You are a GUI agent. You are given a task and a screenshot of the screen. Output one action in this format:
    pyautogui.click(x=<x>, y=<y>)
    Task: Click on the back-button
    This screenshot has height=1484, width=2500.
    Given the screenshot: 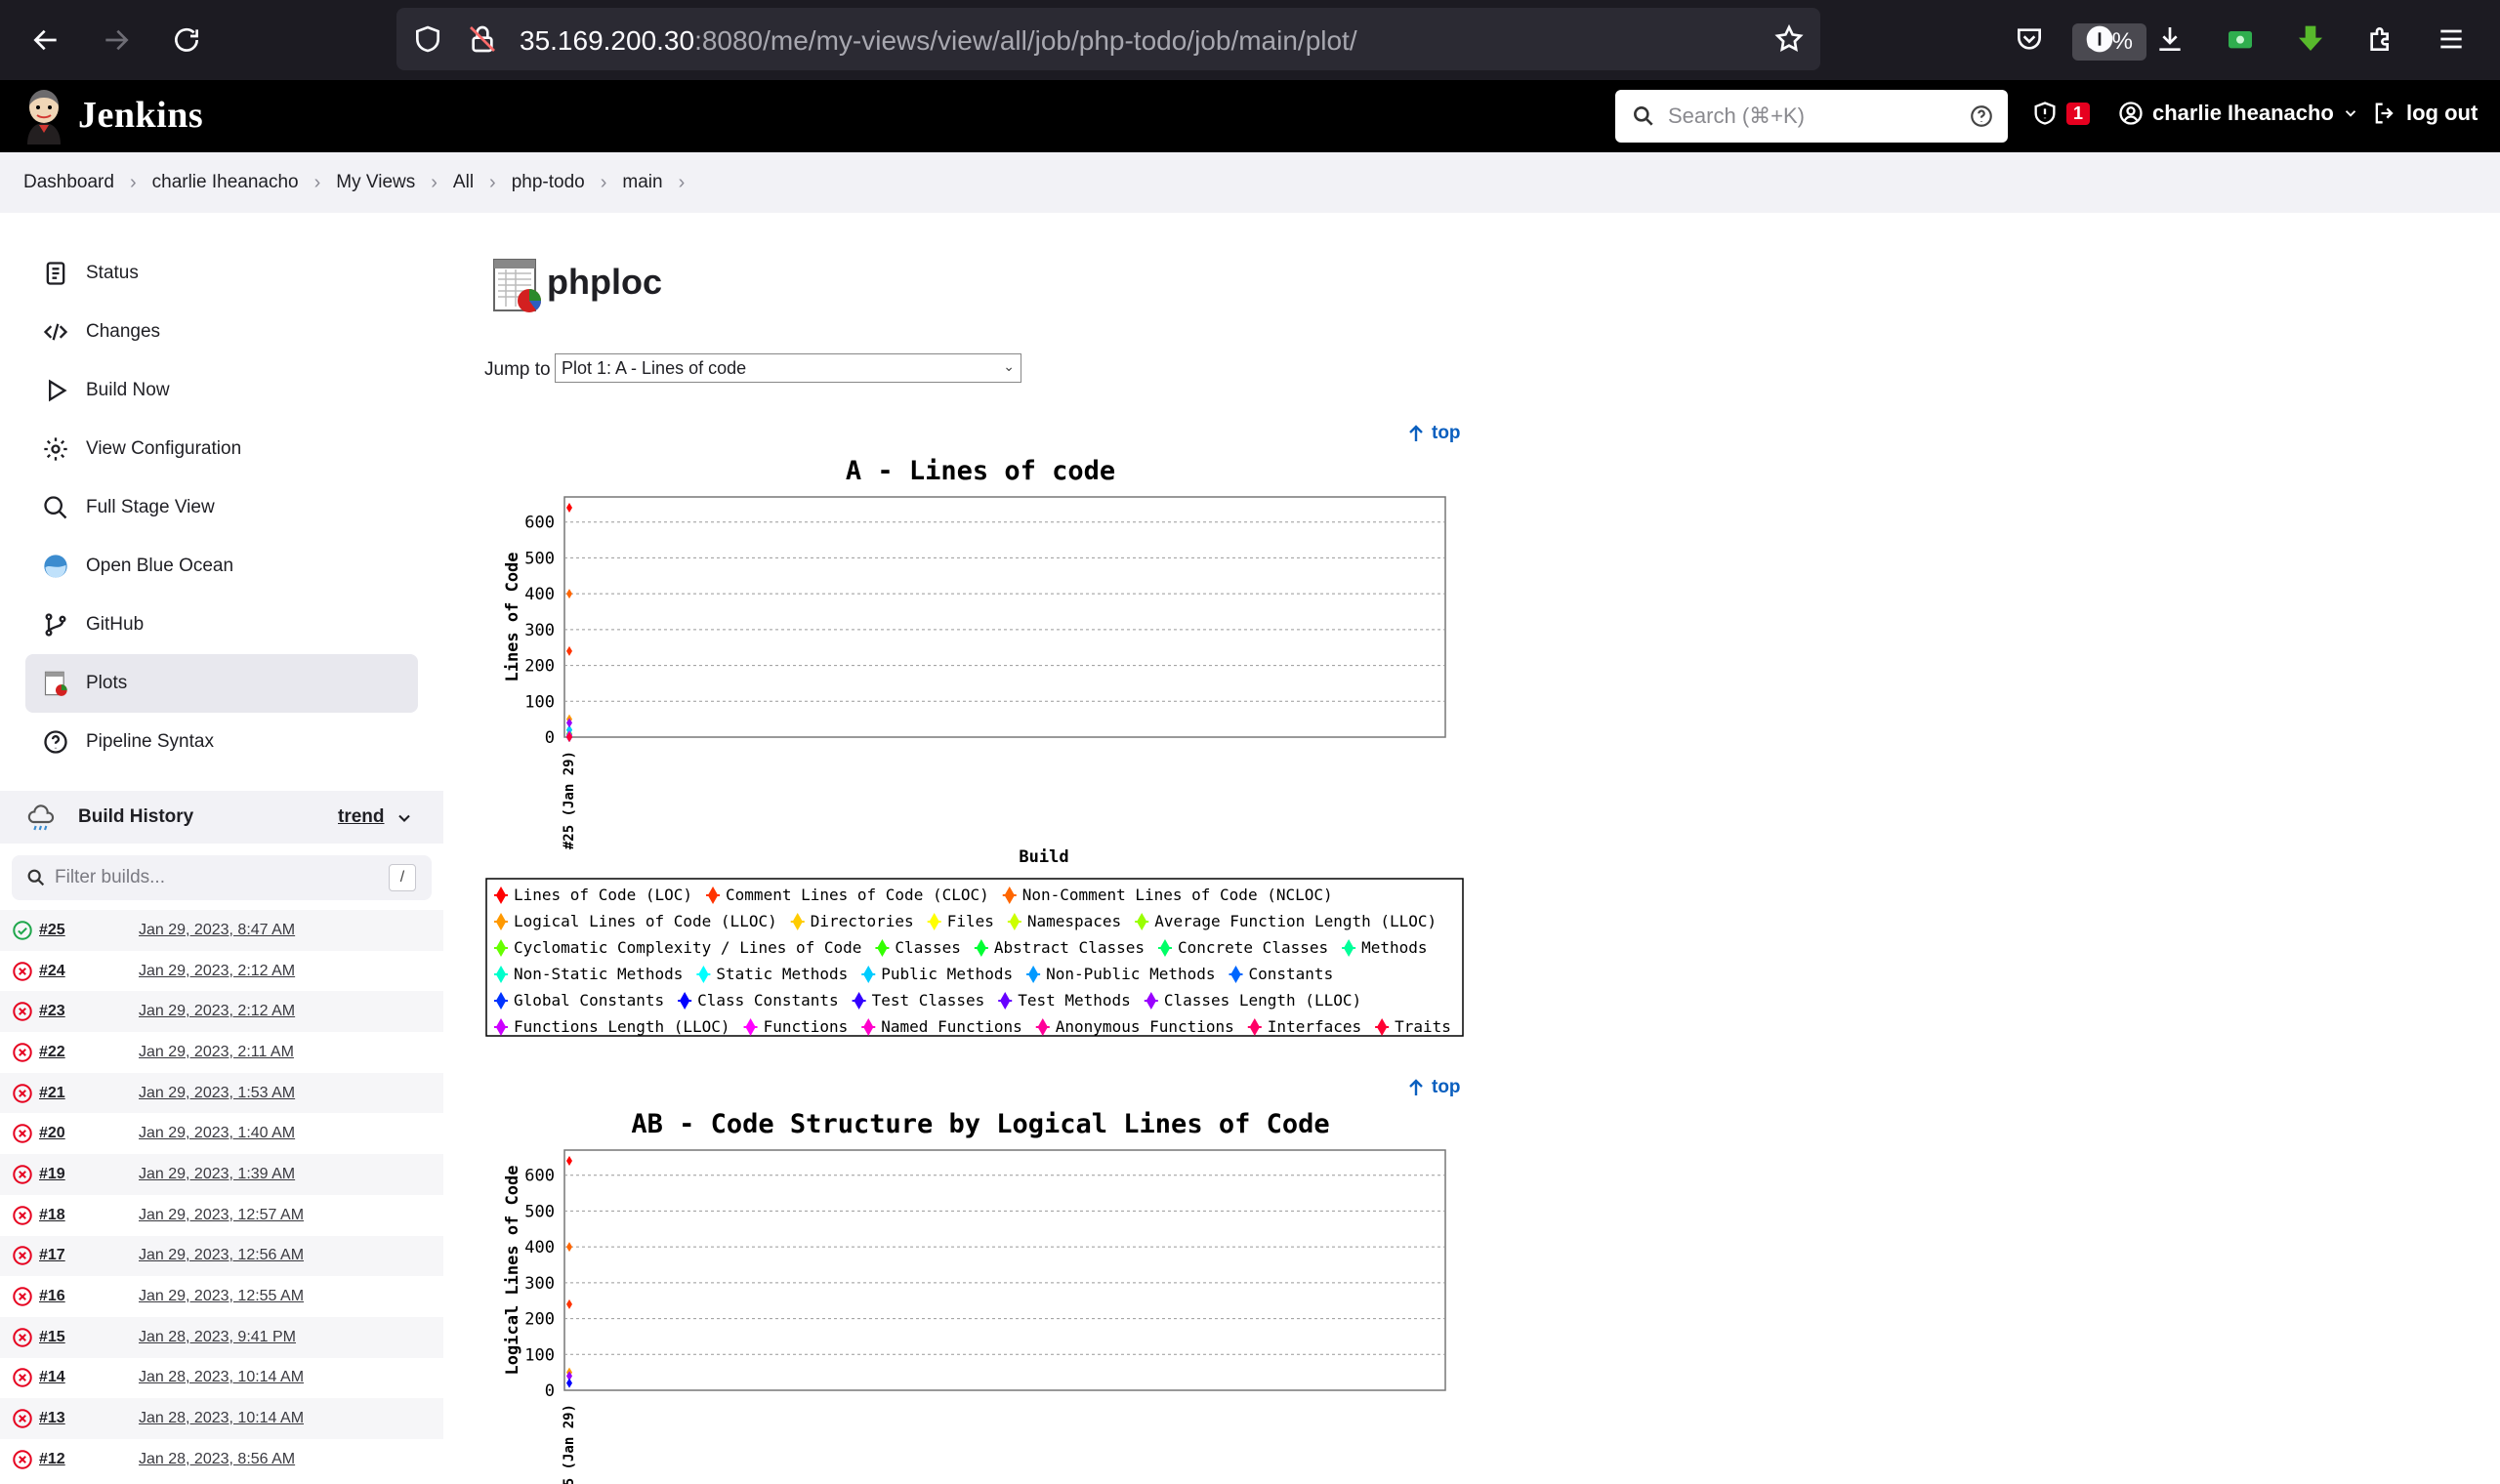 What is the action you would take?
    pyautogui.click(x=45, y=40)
    